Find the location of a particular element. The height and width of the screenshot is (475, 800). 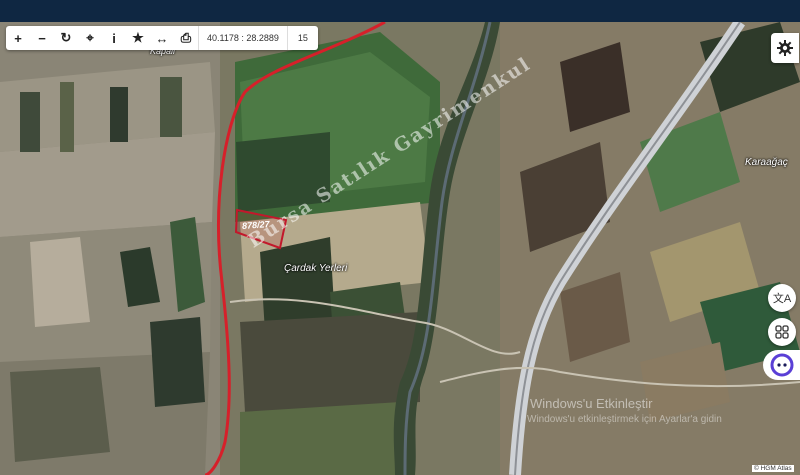

zoom-level-field: 15 is located at coordinates (302, 38).